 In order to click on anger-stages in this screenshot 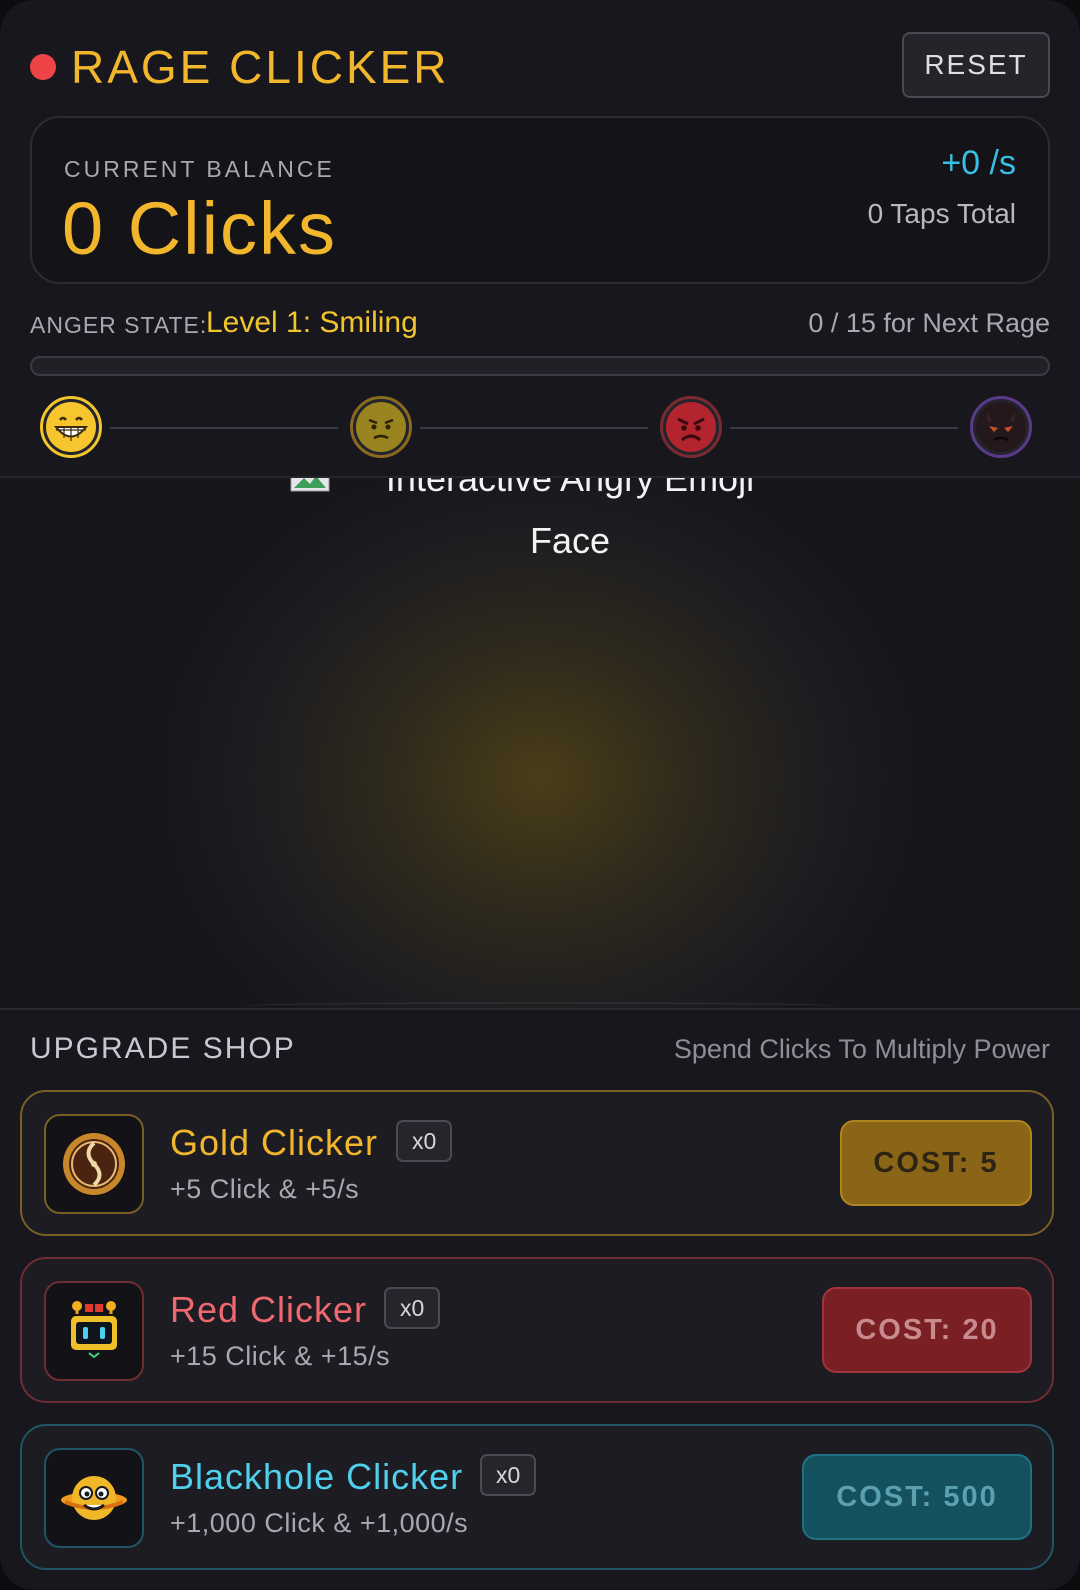, I will do `click(540, 427)`.